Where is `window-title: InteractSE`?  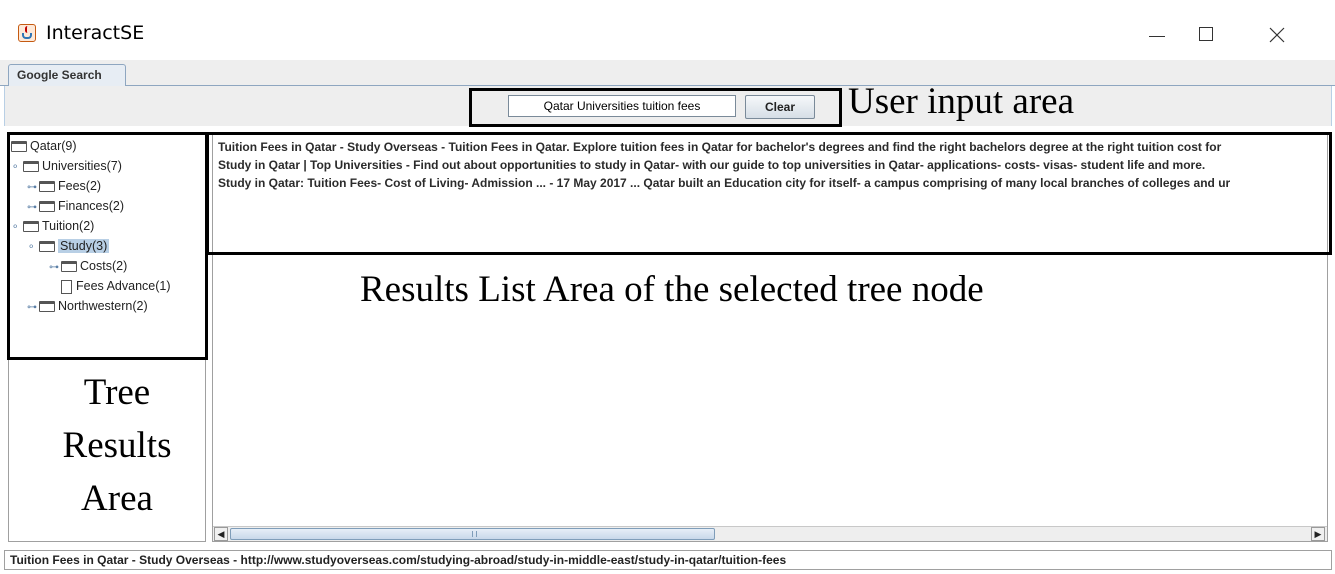
window-title: InteractSE is located at coordinates (95, 33).